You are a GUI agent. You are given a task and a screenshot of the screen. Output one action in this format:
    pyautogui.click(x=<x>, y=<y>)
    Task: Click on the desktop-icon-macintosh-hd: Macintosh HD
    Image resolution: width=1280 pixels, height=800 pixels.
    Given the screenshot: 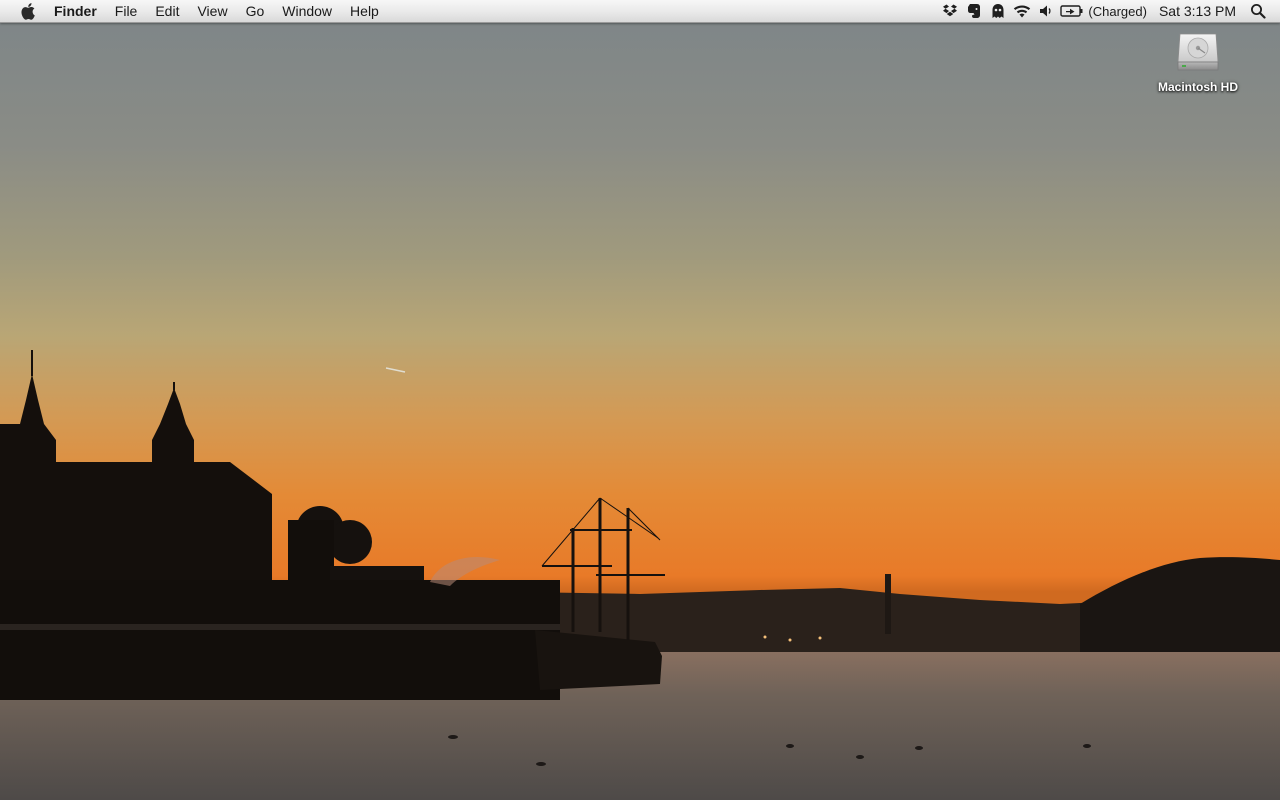 What is the action you would take?
    pyautogui.click(x=1198, y=61)
    